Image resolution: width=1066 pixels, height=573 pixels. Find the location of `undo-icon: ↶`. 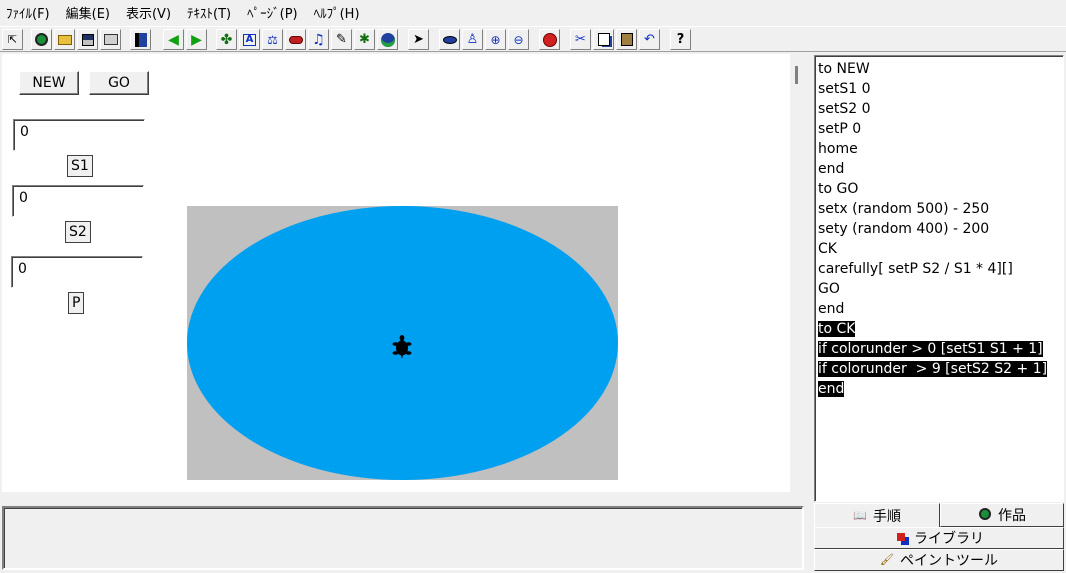

undo-icon: ↶ is located at coordinates (649, 39).